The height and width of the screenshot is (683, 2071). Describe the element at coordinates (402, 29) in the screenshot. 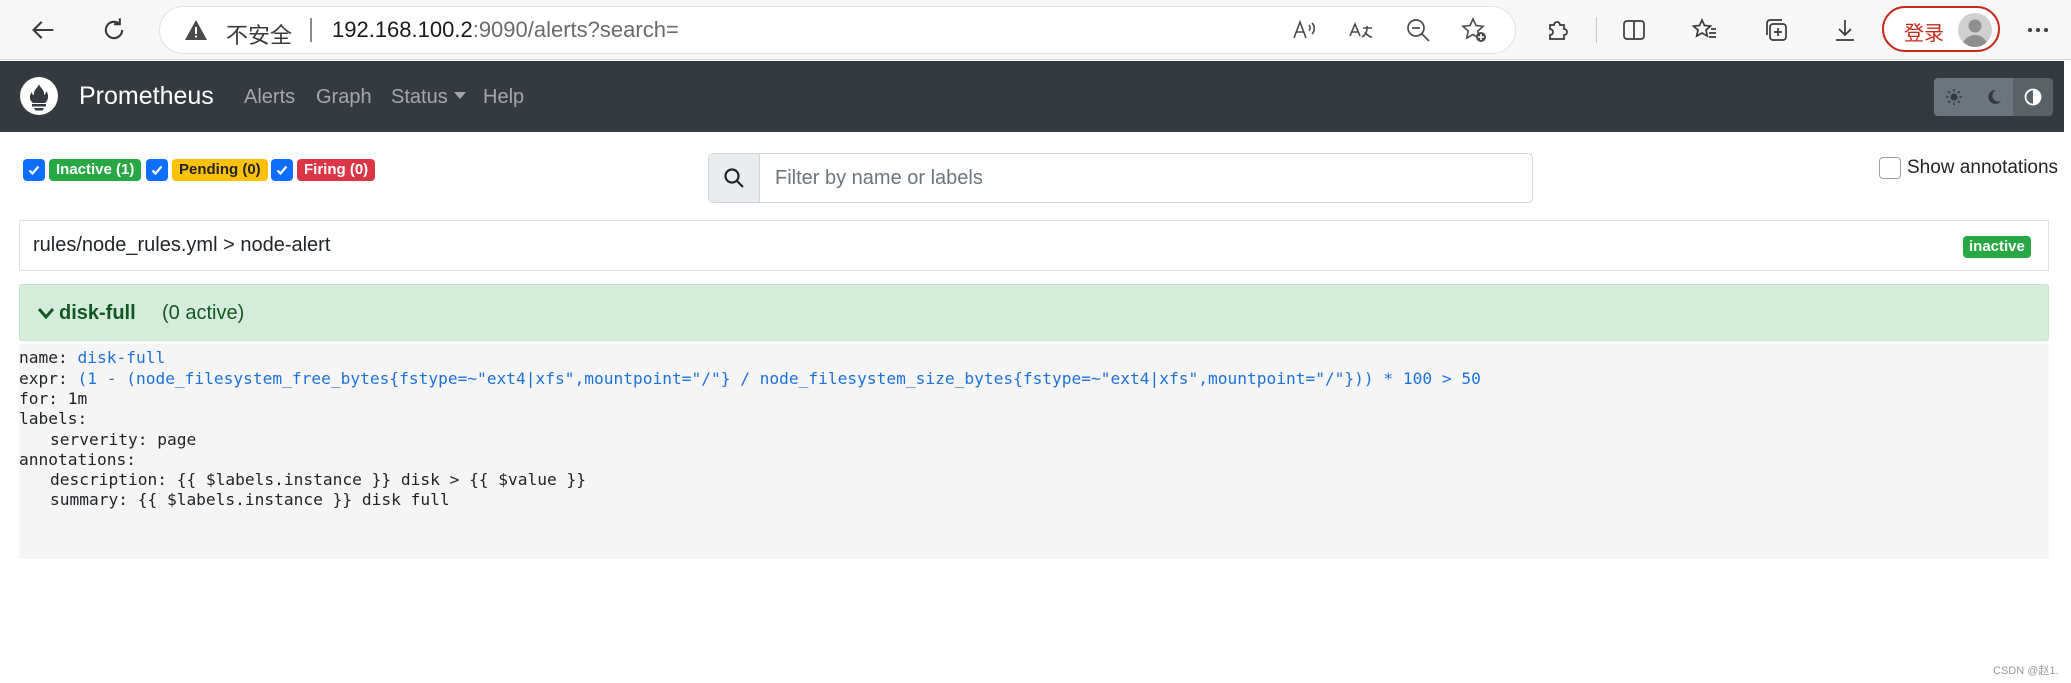

I see `url-host: 192.168.100.2` at that location.